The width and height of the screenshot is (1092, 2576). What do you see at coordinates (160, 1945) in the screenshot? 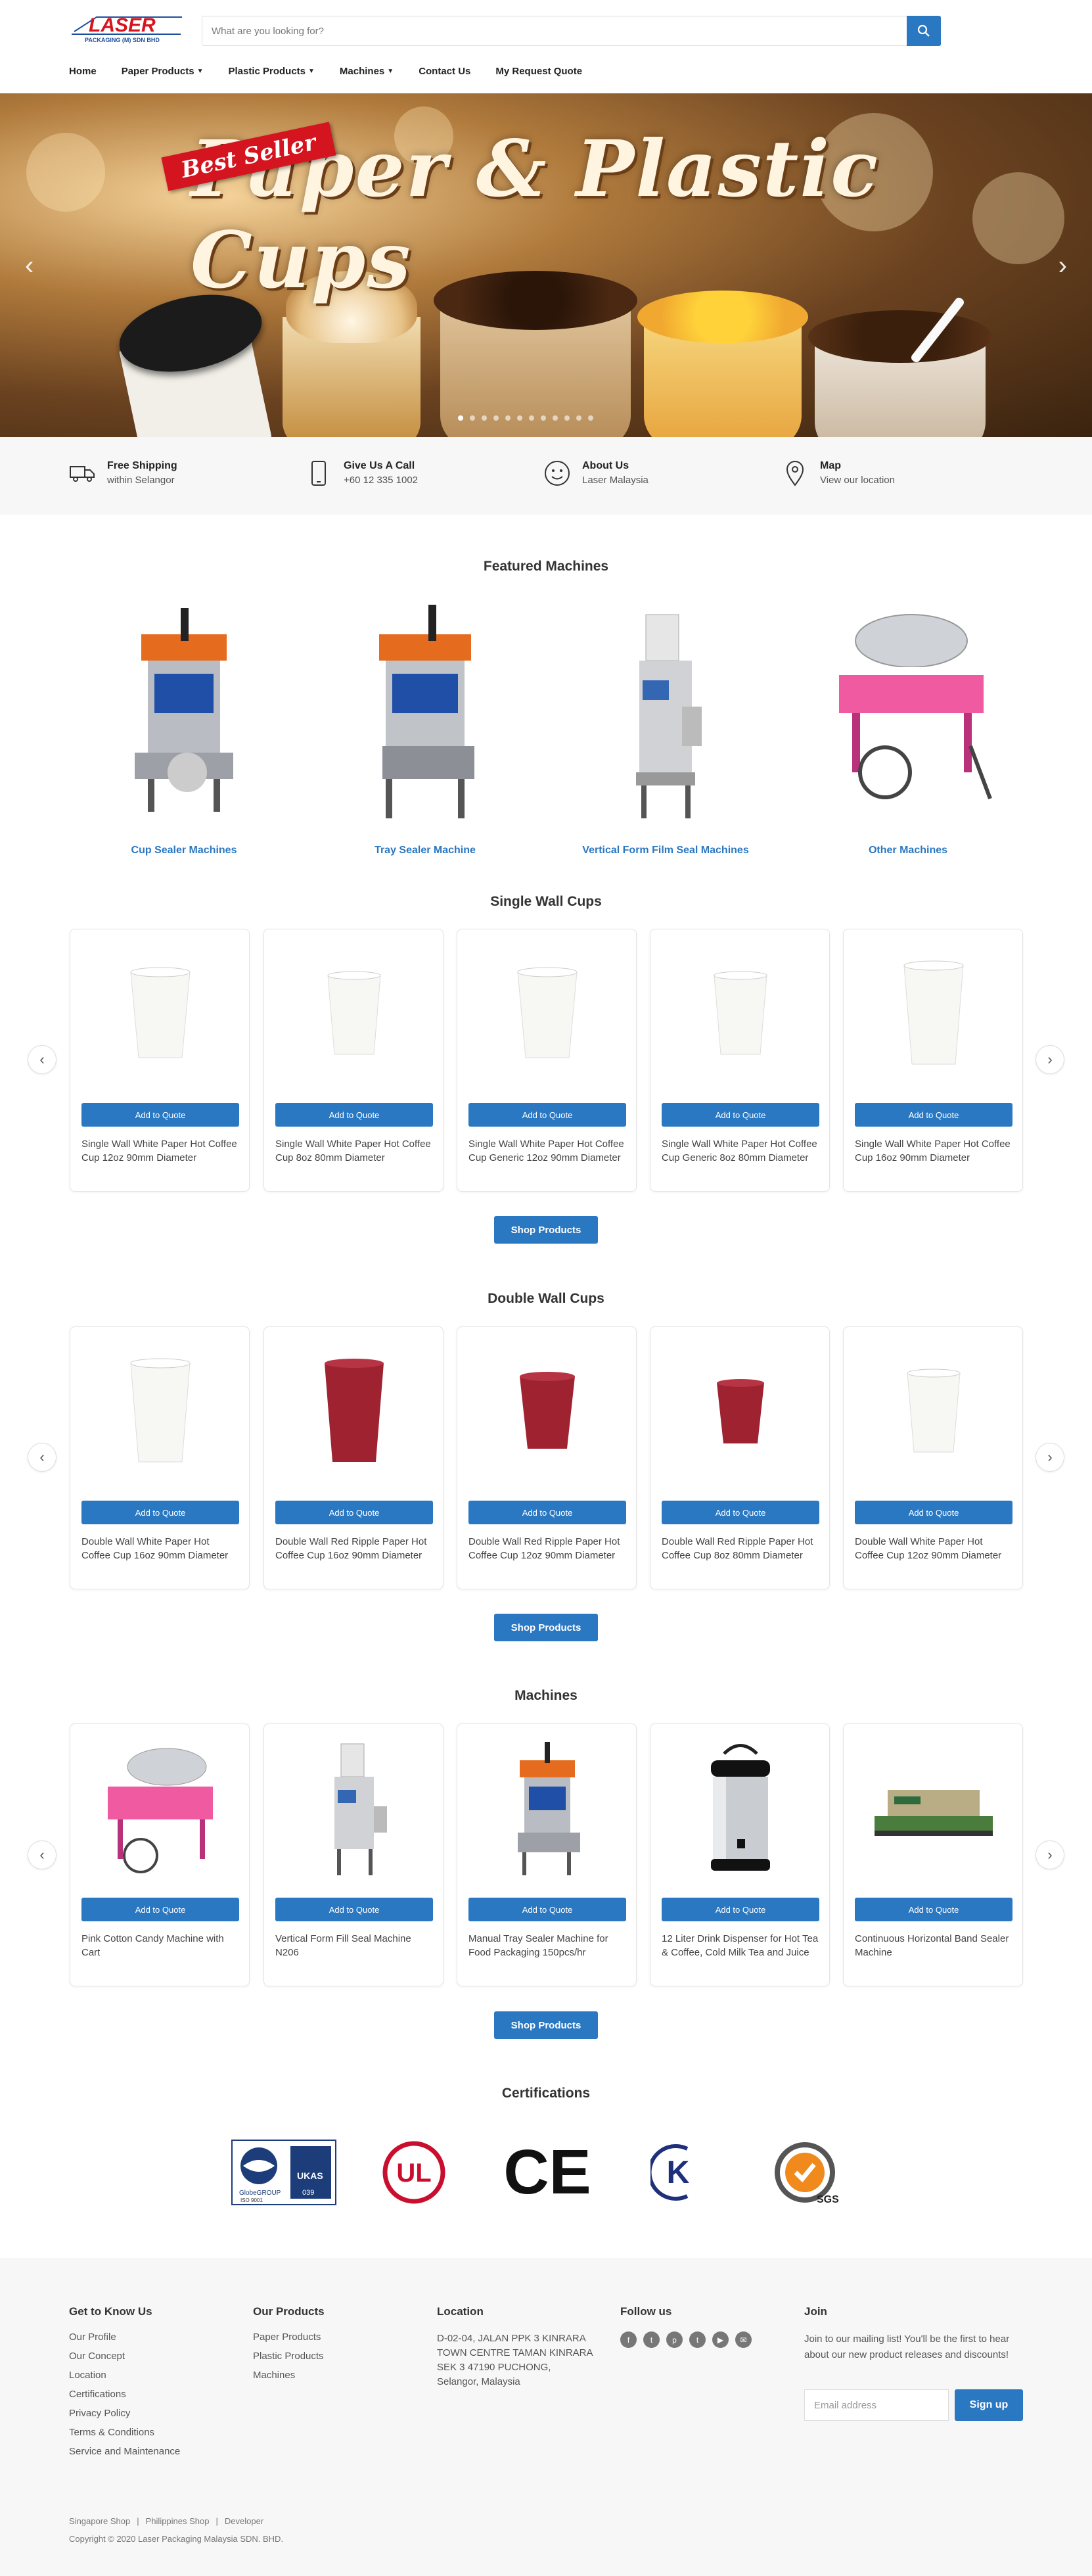
I see `product-name: Pink Cotton Candy Machine with Cart` at bounding box center [160, 1945].